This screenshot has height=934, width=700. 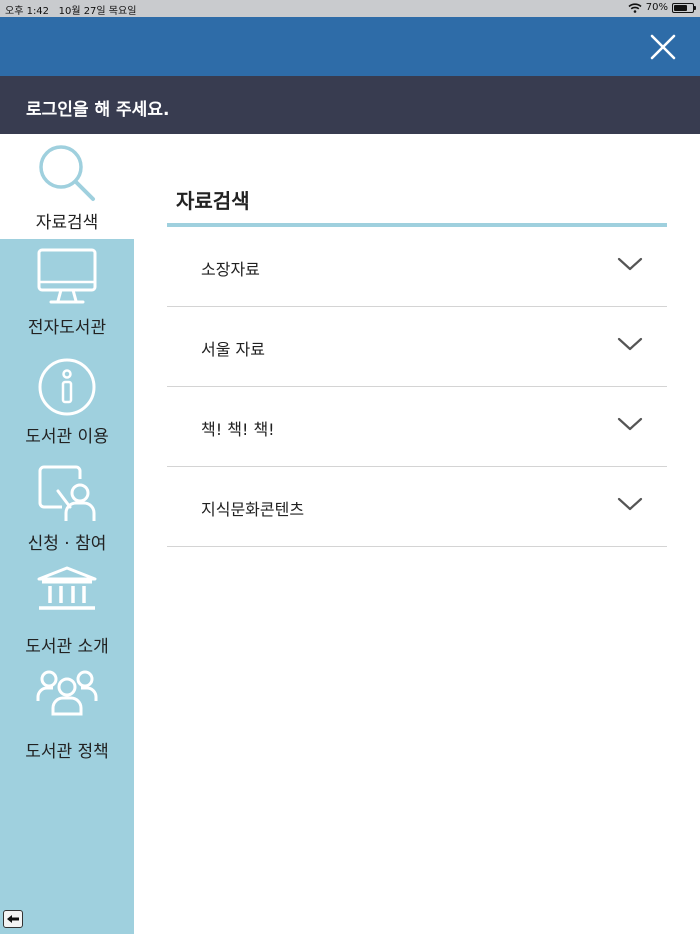 What do you see at coordinates (238, 429) in the screenshot?
I see `accordion-label: 책! 책! 책!` at bounding box center [238, 429].